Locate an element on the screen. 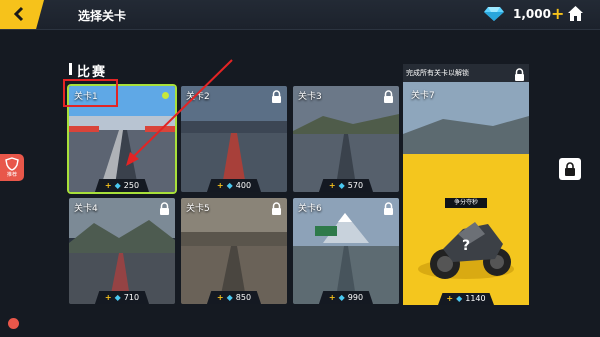 This screenshot has height=337, width=600. arrow-annotation is located at coordinates (179, 112).